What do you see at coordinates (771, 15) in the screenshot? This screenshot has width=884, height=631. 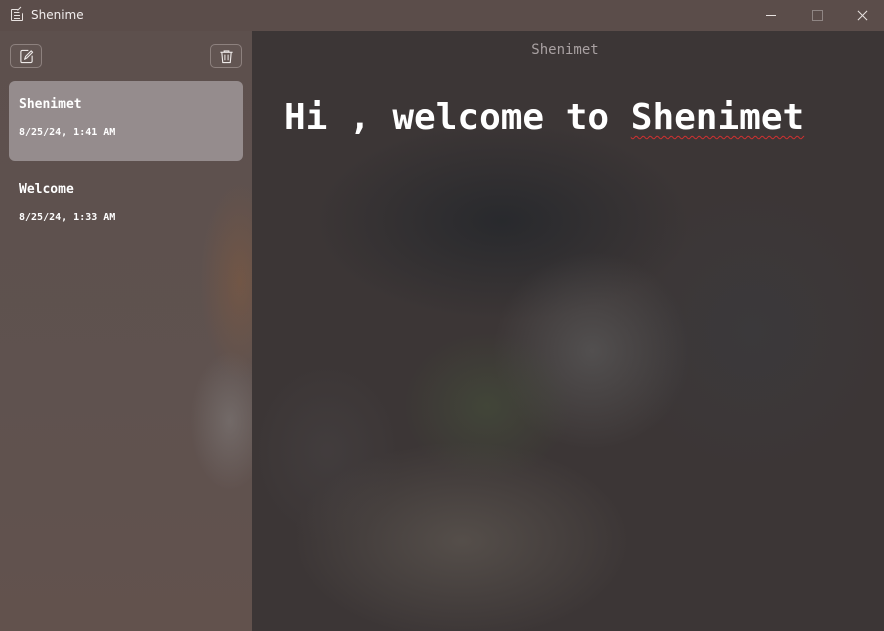 I see `minimize-button` at bounding box center [771, 15].